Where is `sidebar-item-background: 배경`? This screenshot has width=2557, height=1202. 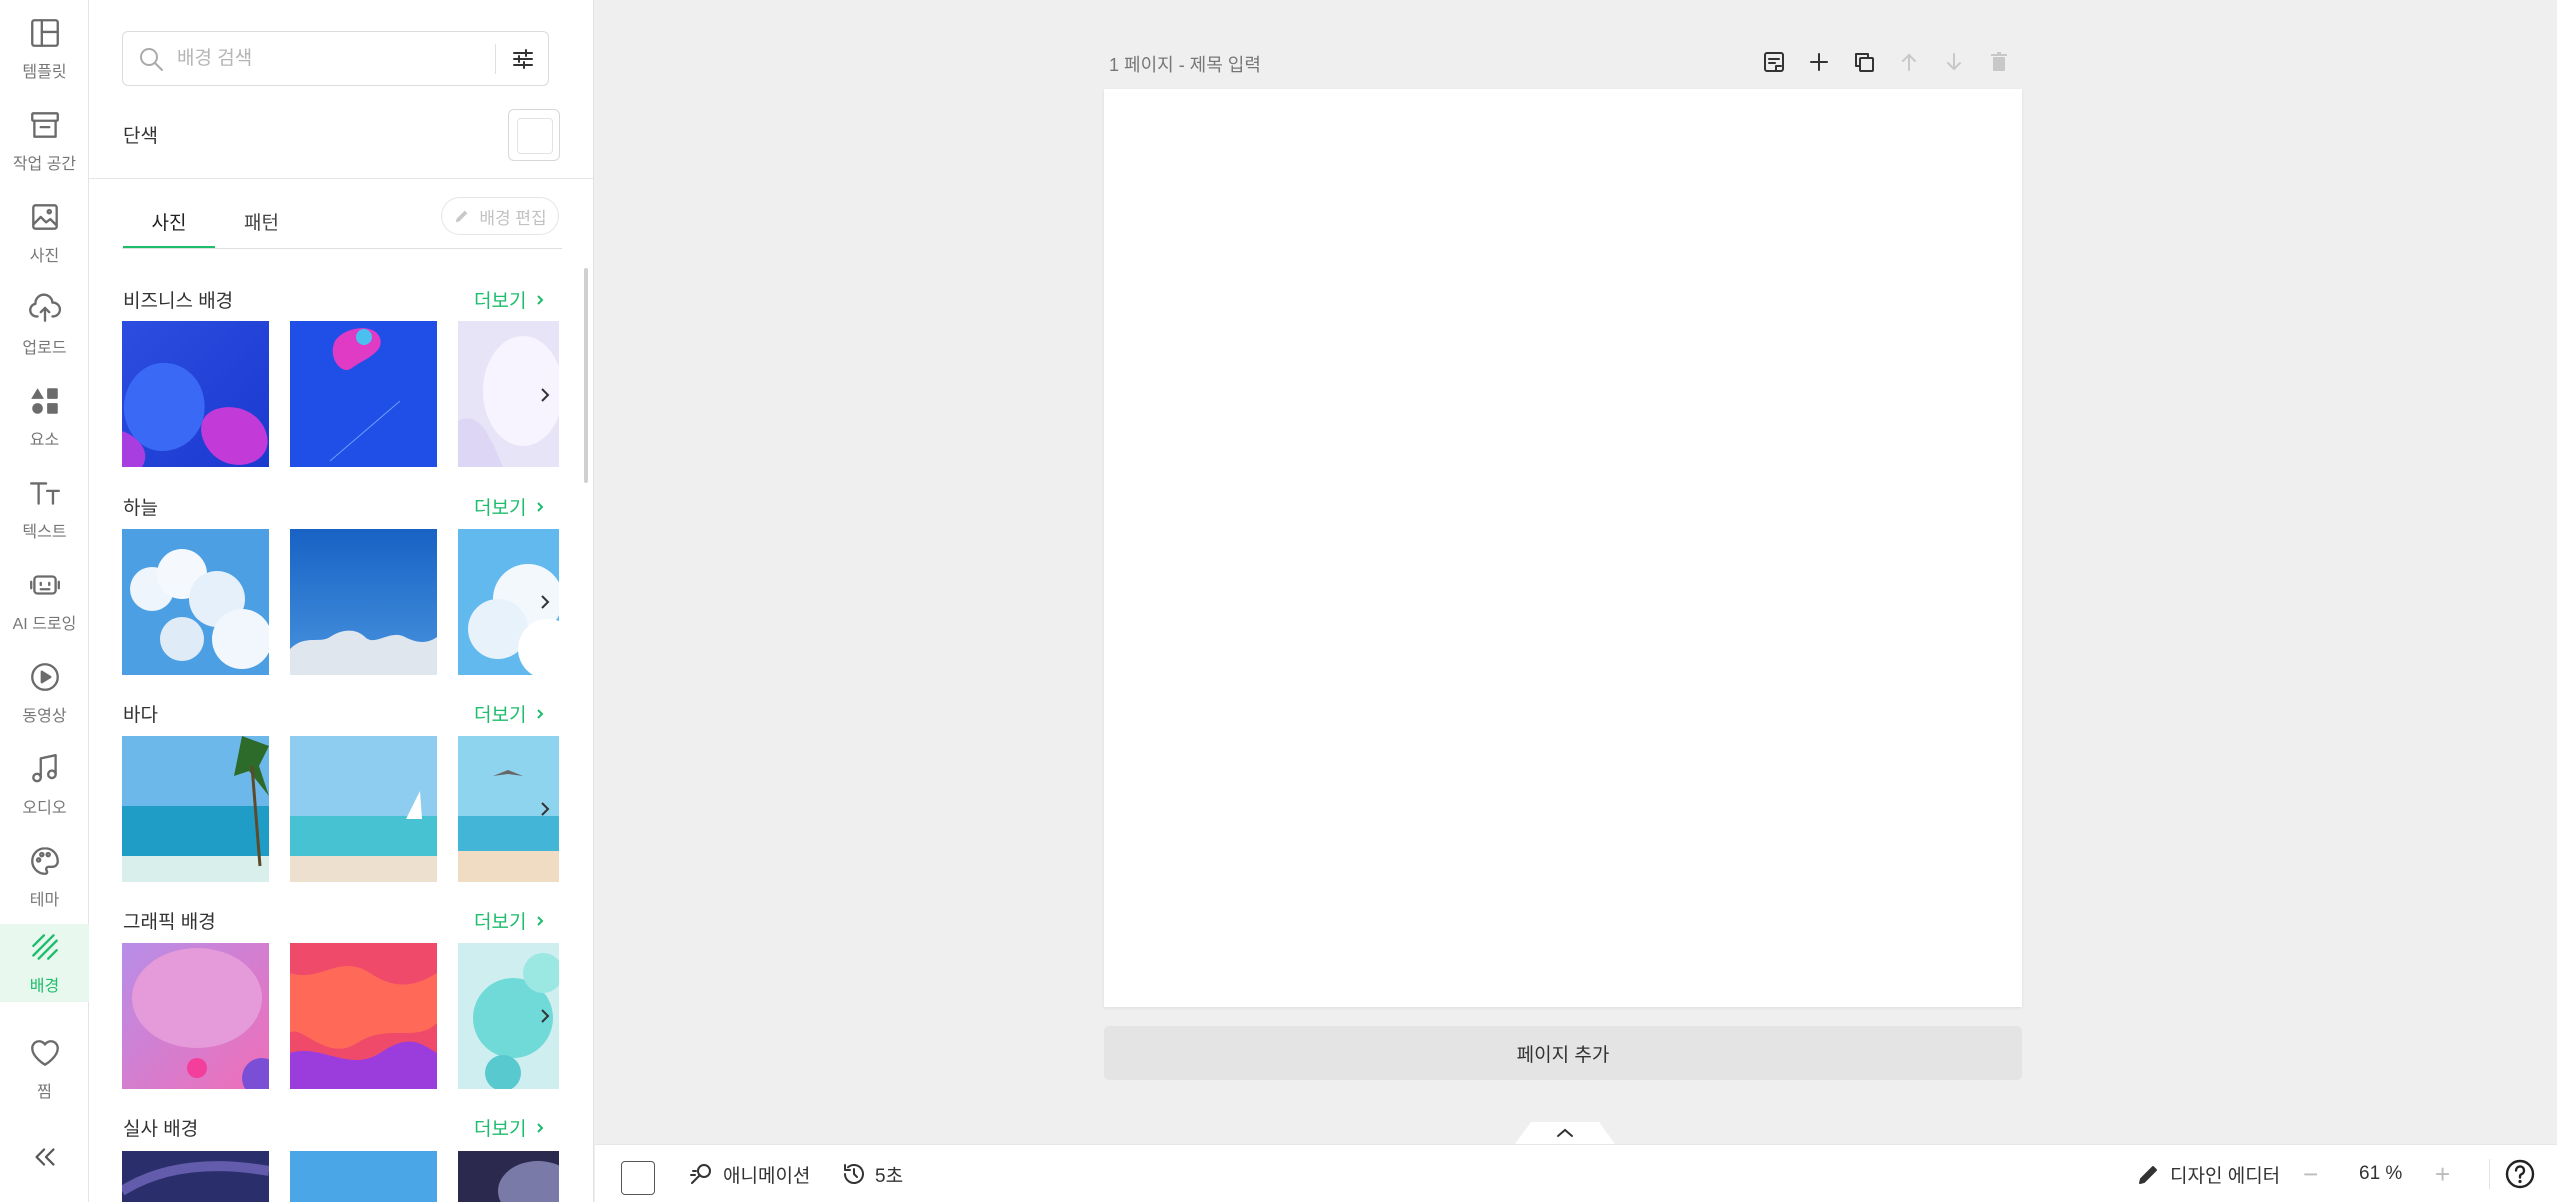 sidebar-item-background: 배경 is located at coordinates (44, 963).